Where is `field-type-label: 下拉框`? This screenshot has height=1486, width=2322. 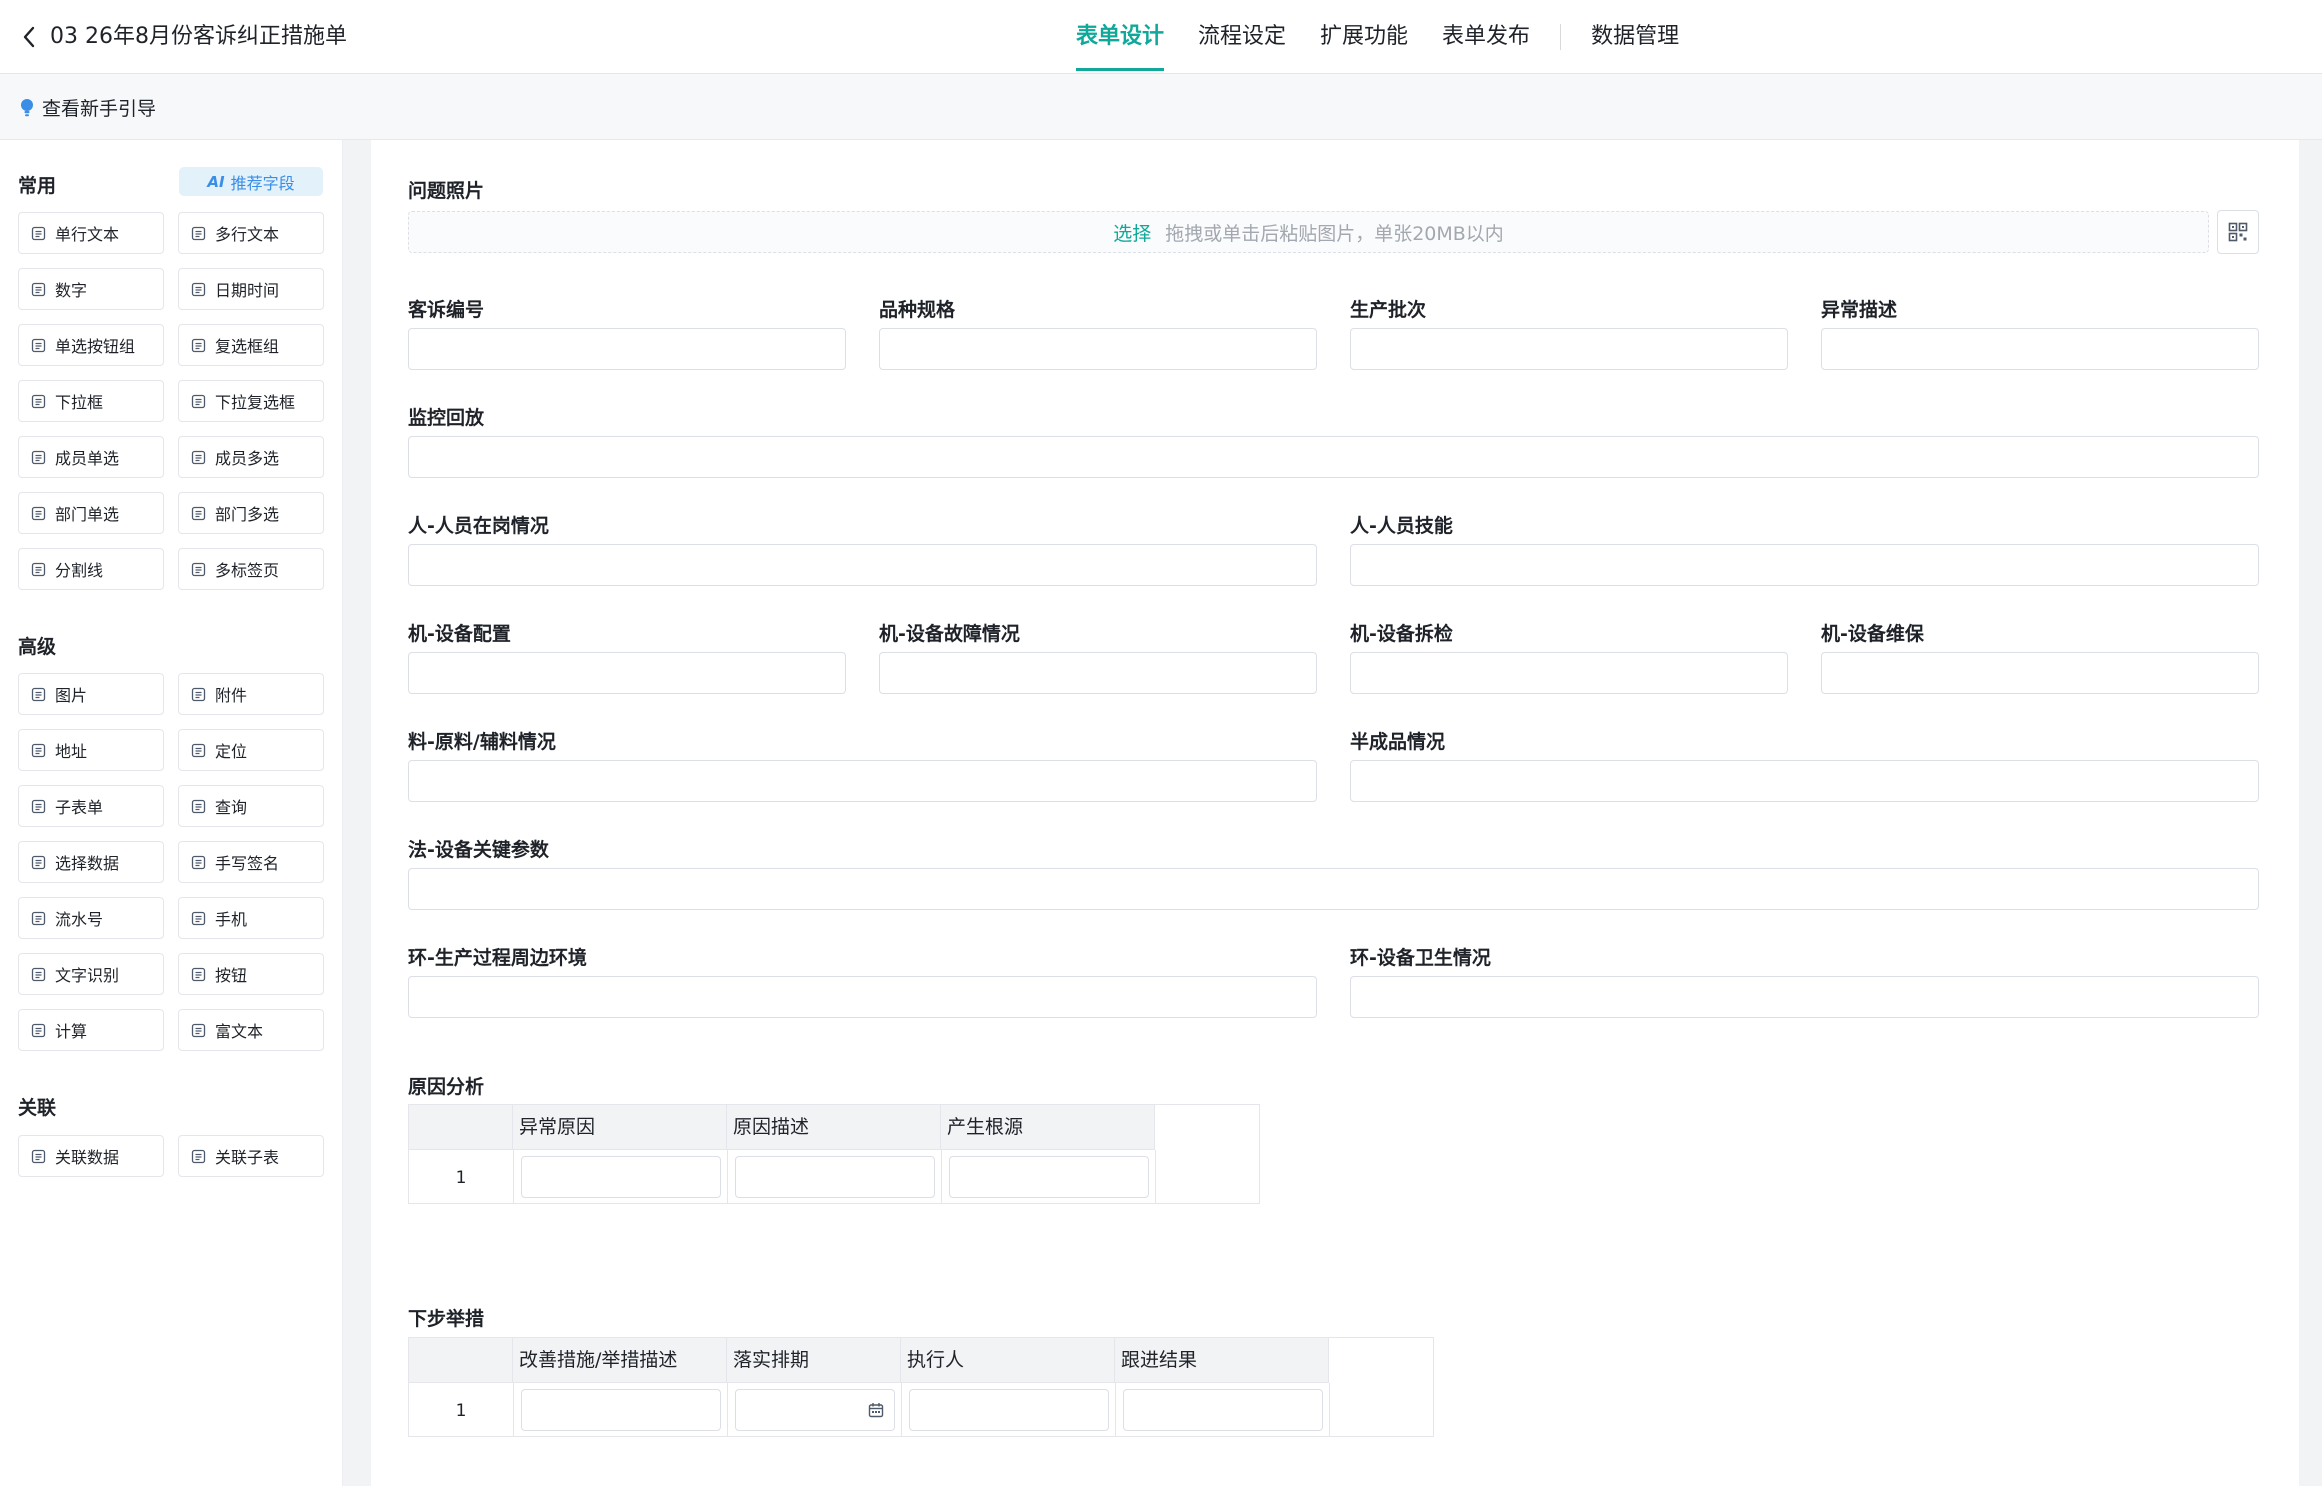 field-type-label: 下拉框 is located at coordinates (79, 402).